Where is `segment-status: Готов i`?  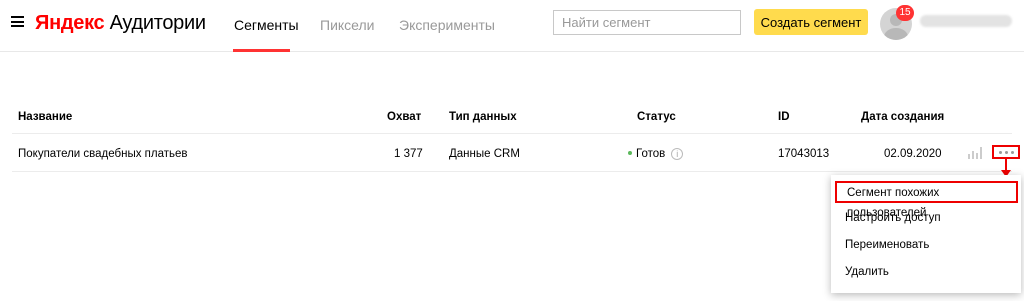 segment-status: Готов i is located at coordinates (656, 154).